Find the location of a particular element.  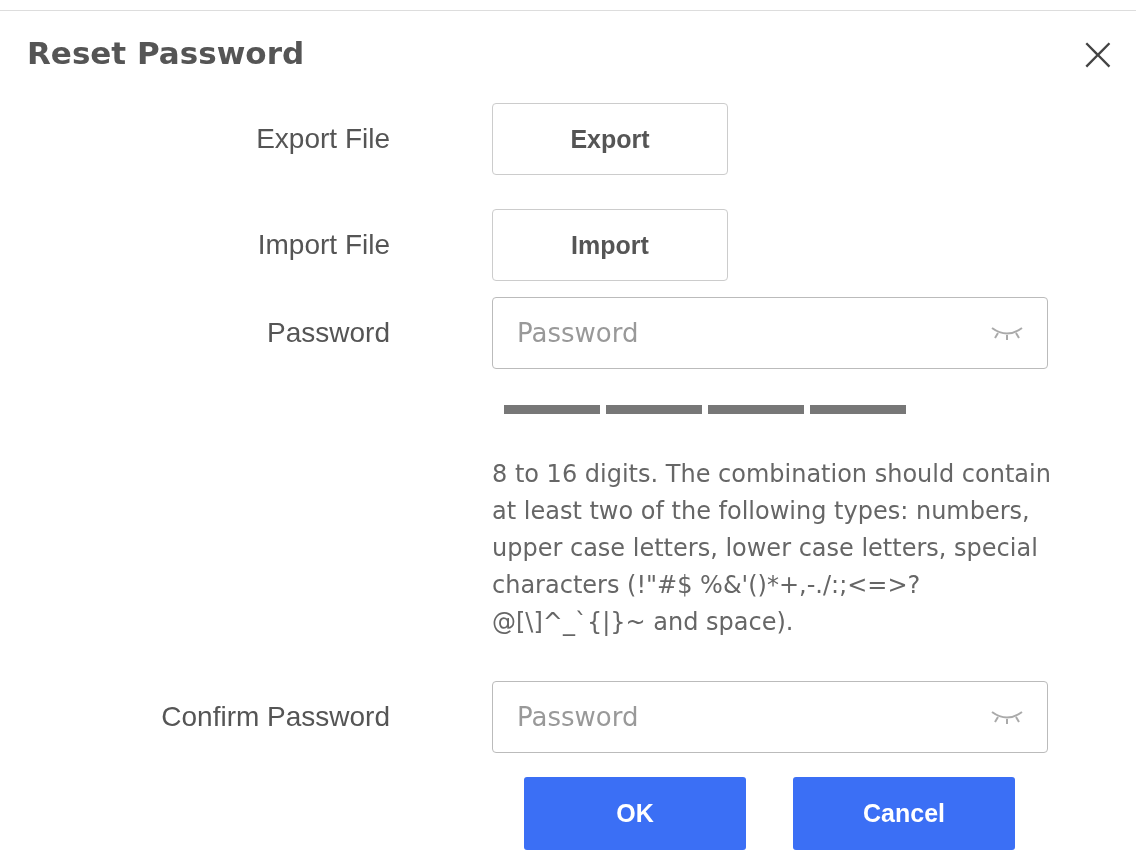

field-label: Password is located at coordinates (328, 333).